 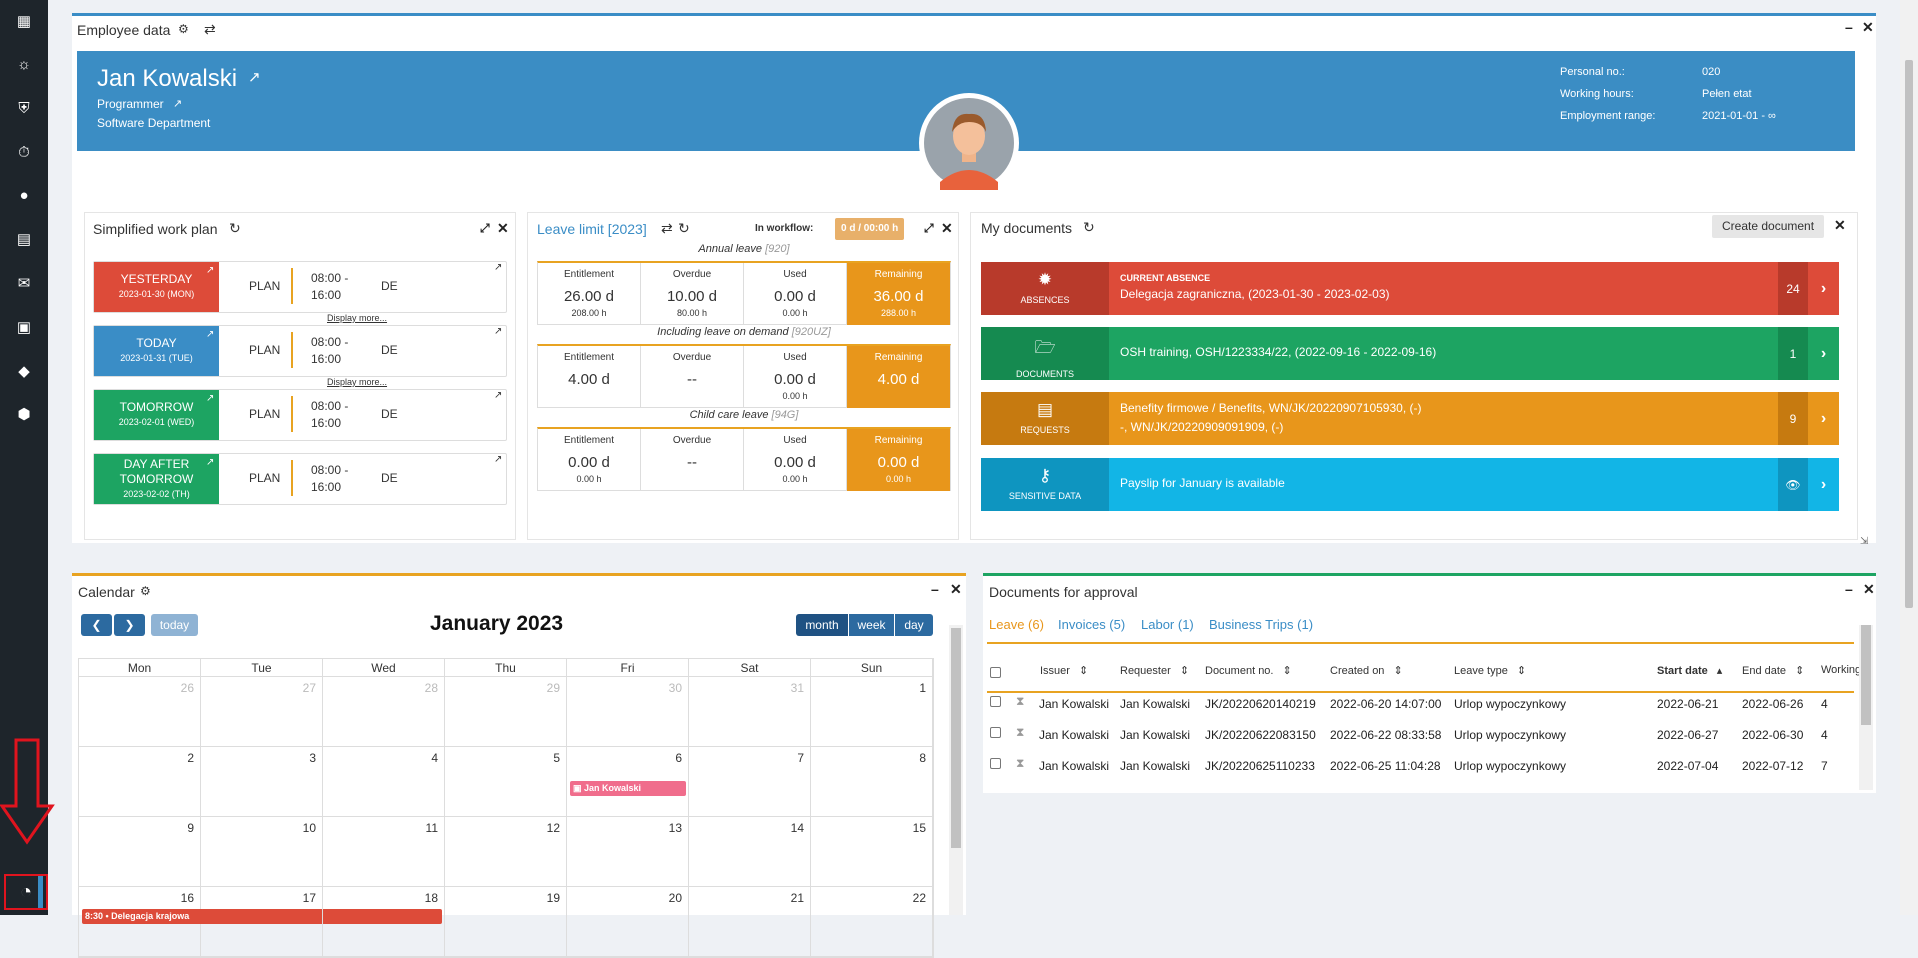 What do you see at coordinates (995, 672) in the screenshot?
I see `select-all-checkbox` at bounding box center [995, 672].